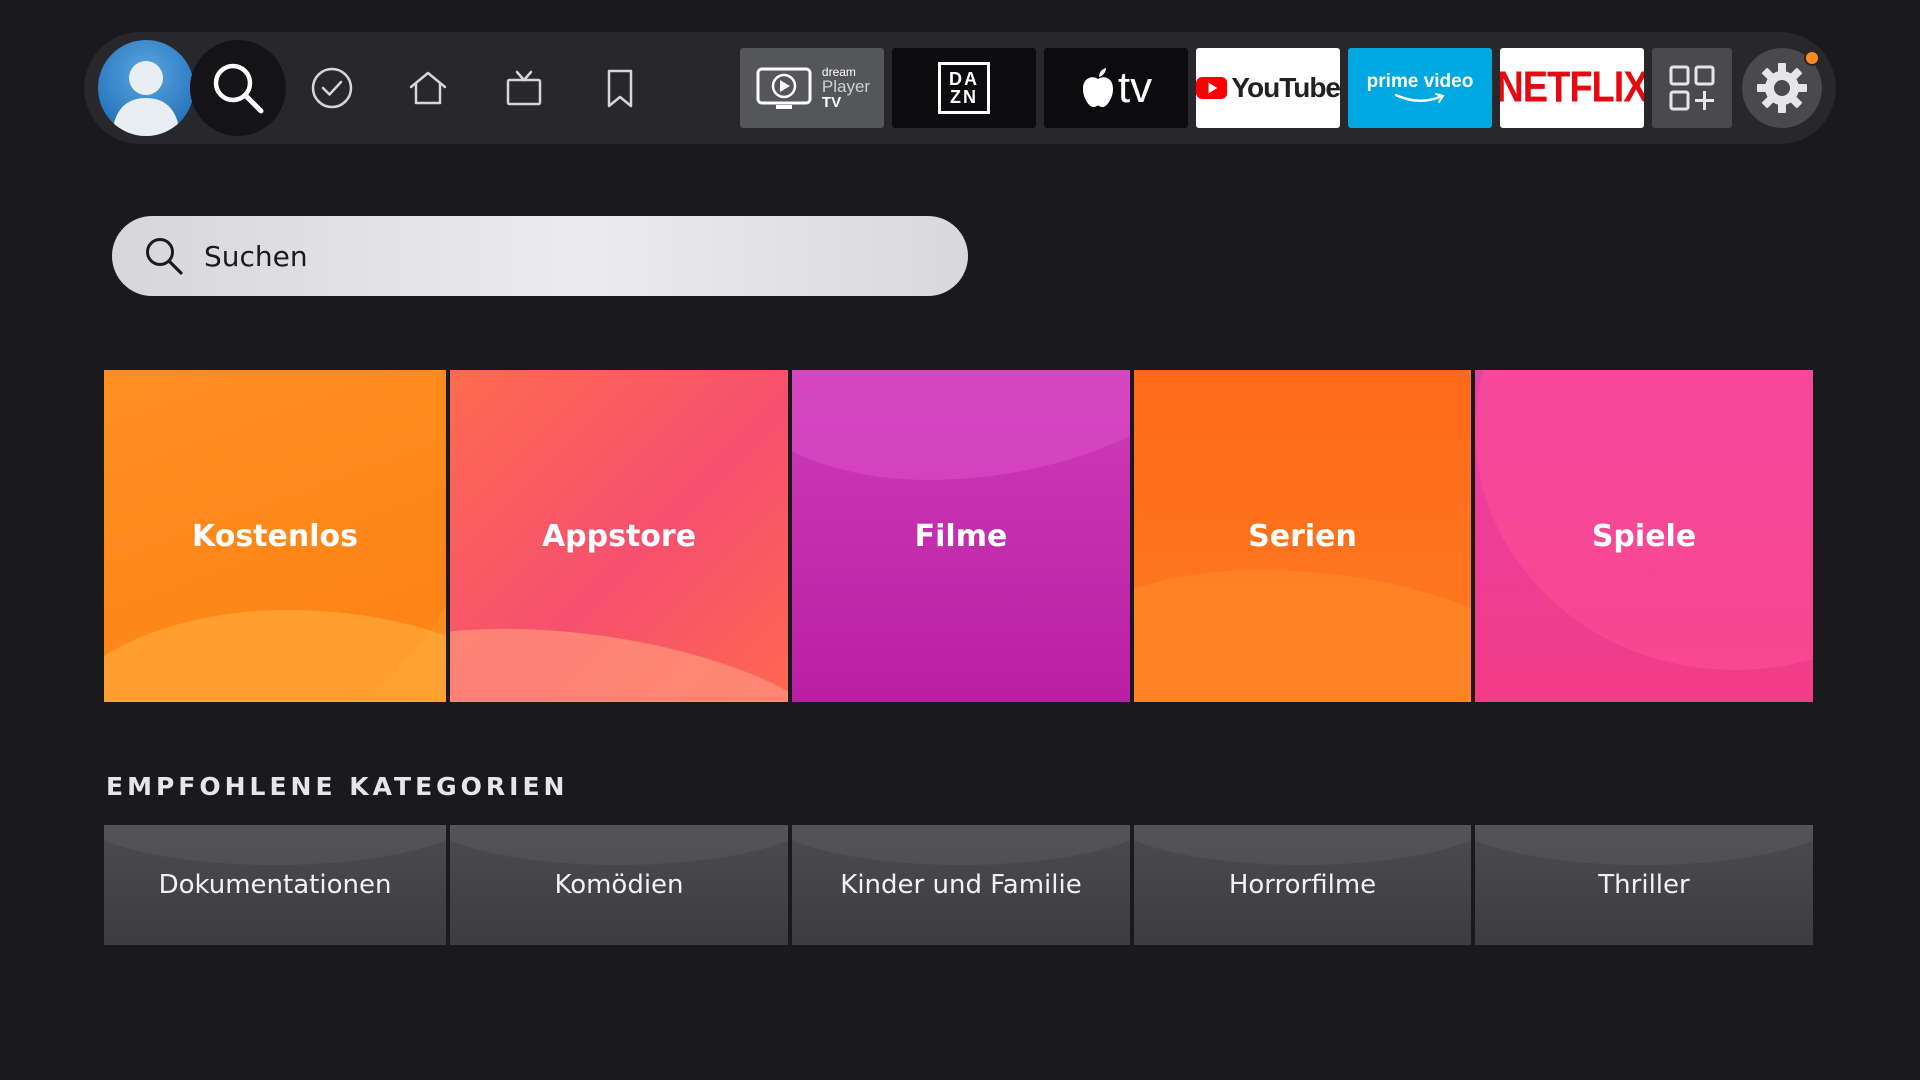 Image resolution: width=1920 pixels, height=1080 pixels. What do you see at coordinates (1135, 87) in the screenshot?
I see `apple-tv-label: tv` at bounding box center [1135, 87].